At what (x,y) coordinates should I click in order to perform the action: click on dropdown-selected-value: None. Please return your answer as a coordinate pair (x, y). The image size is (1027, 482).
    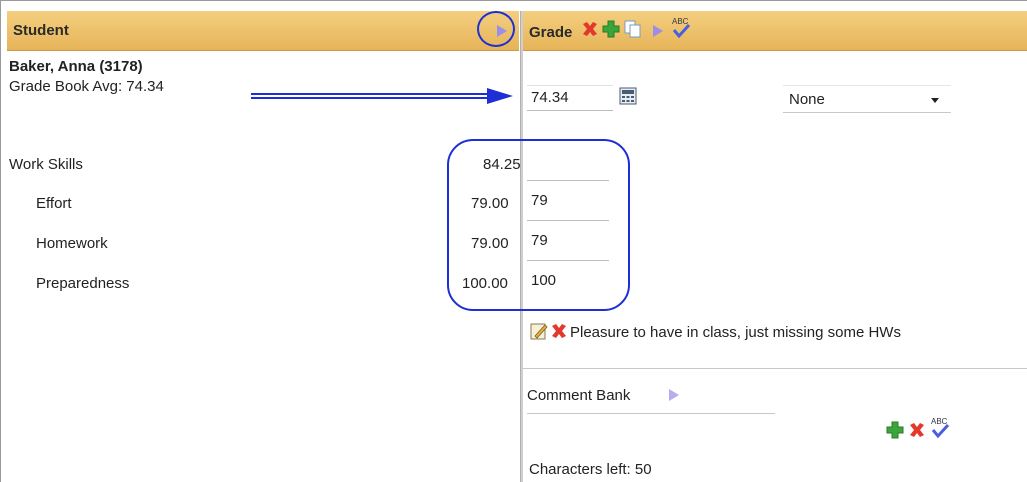
    Looking at the image, I should click on (807, 99).